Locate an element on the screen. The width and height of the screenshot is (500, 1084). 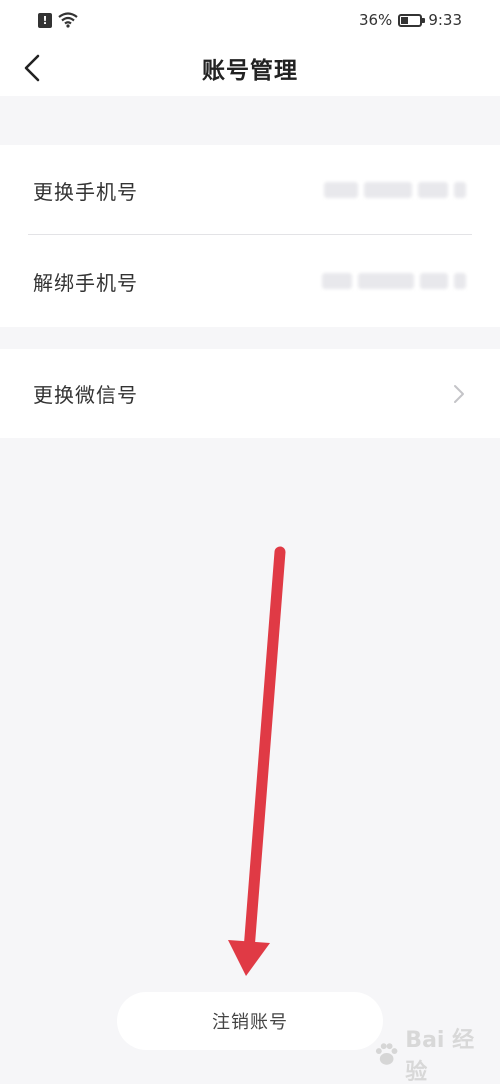
clock: 9:33 is located at coordinates (445, 20).